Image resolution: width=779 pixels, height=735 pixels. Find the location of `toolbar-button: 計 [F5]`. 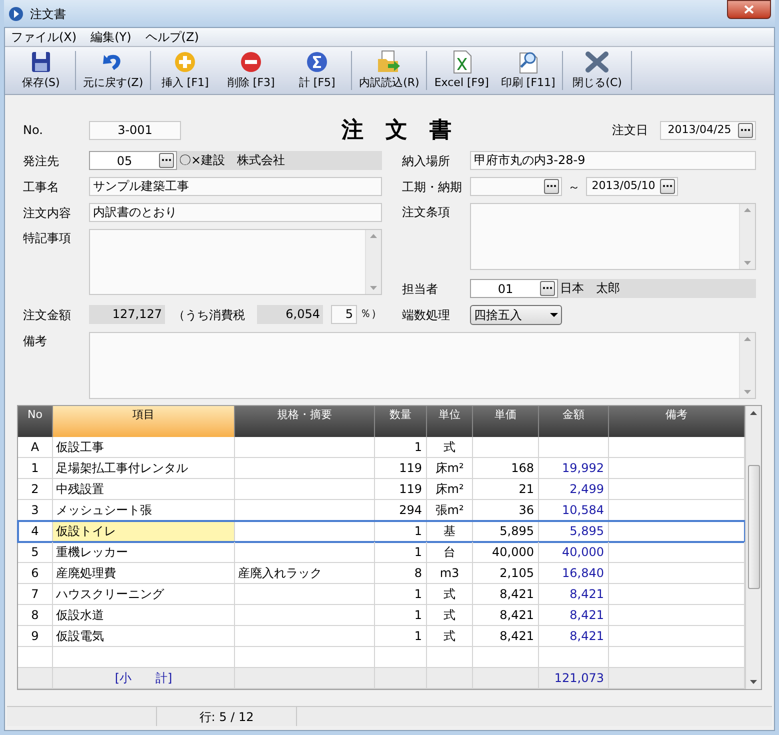

toolbar-button: 計 [F5] is located at coordinates (317, 70).